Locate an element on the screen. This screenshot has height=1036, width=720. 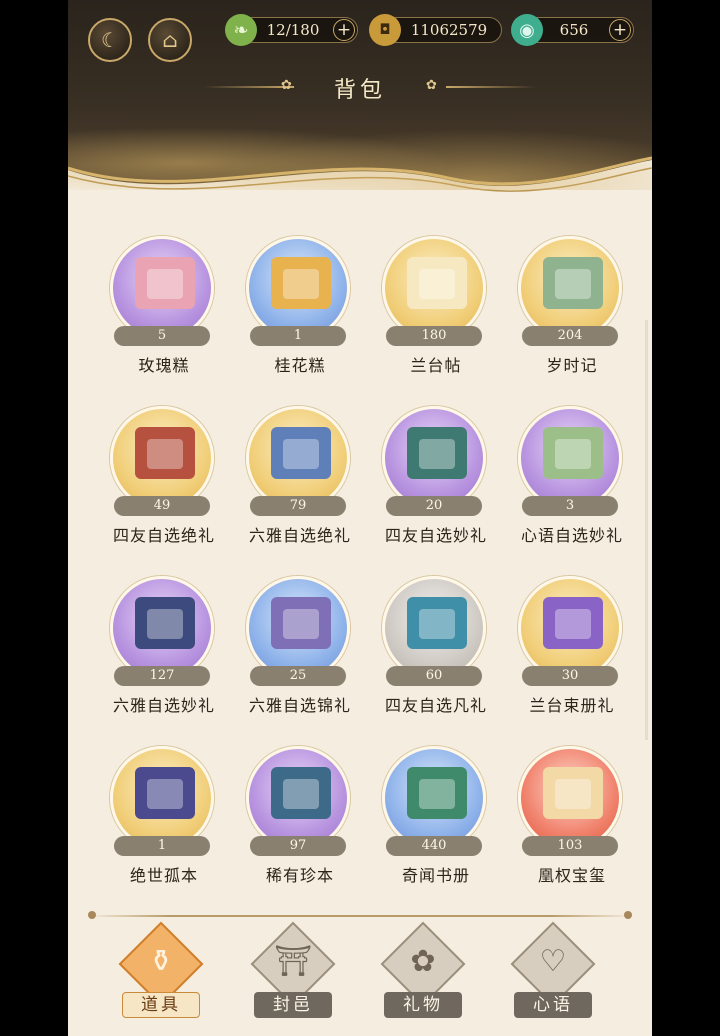
flower-ornament-icon: ✿ is located at coordinates (431, 85).